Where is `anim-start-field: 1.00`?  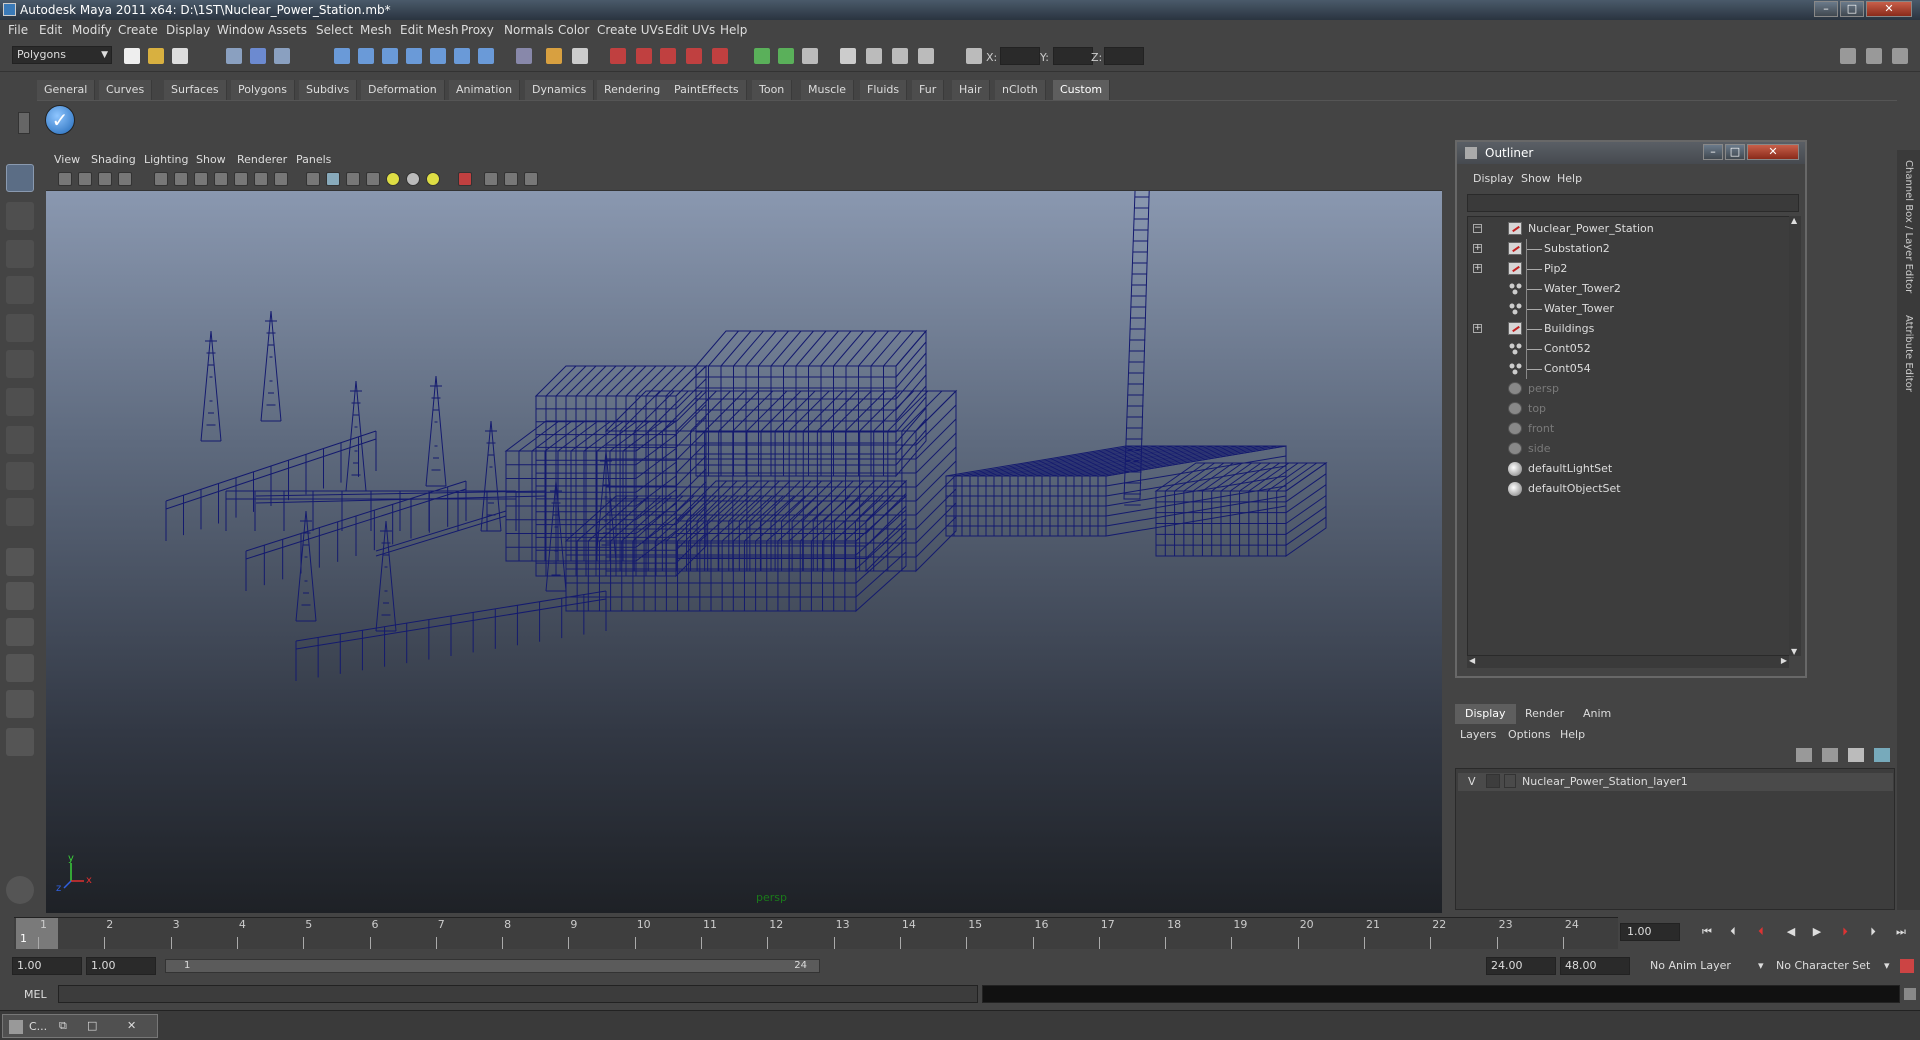 anim-start-field: 1.00 is located at coordinates (47, 966).